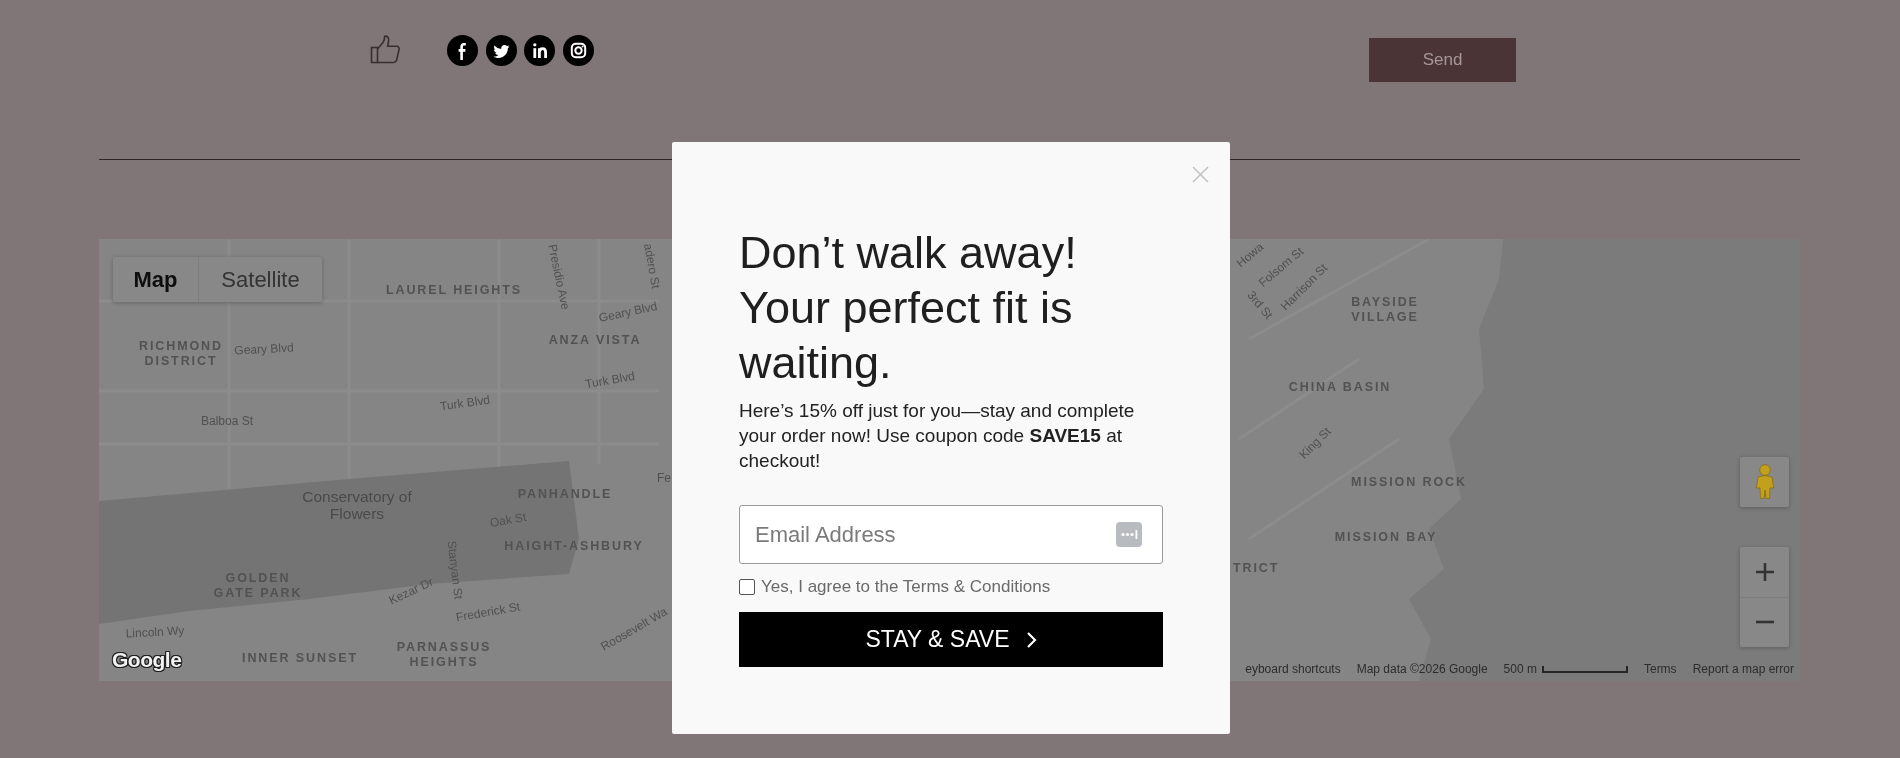 The height and width of the screenshot is (758, 1900). I want to click on popup-message: Here’s 15% off just for you—stay and complete your order now! Use coupon code SAVE15 at checkout!, so click(937, 436).